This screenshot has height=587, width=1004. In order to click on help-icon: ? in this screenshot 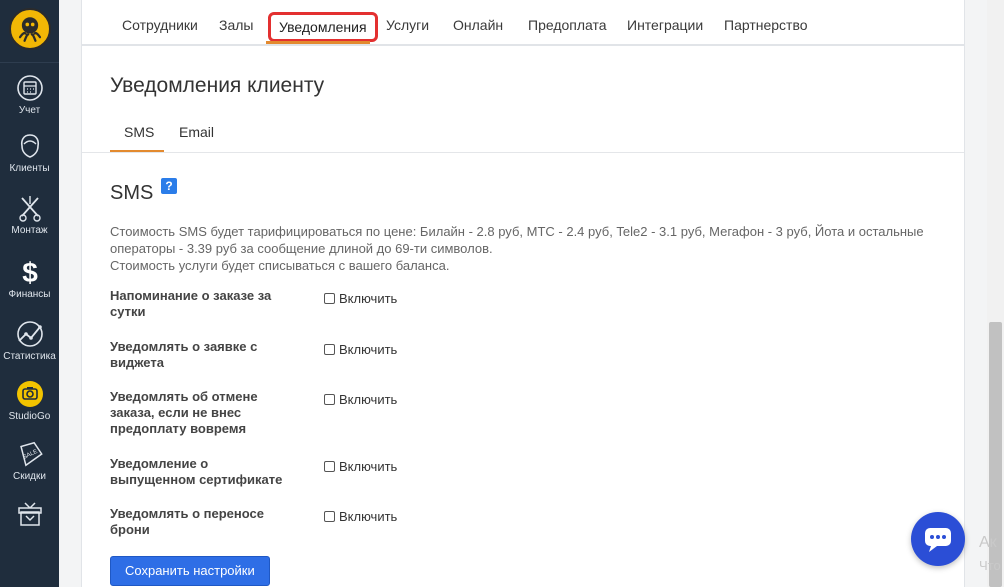, I will do `click(169, 186)`.